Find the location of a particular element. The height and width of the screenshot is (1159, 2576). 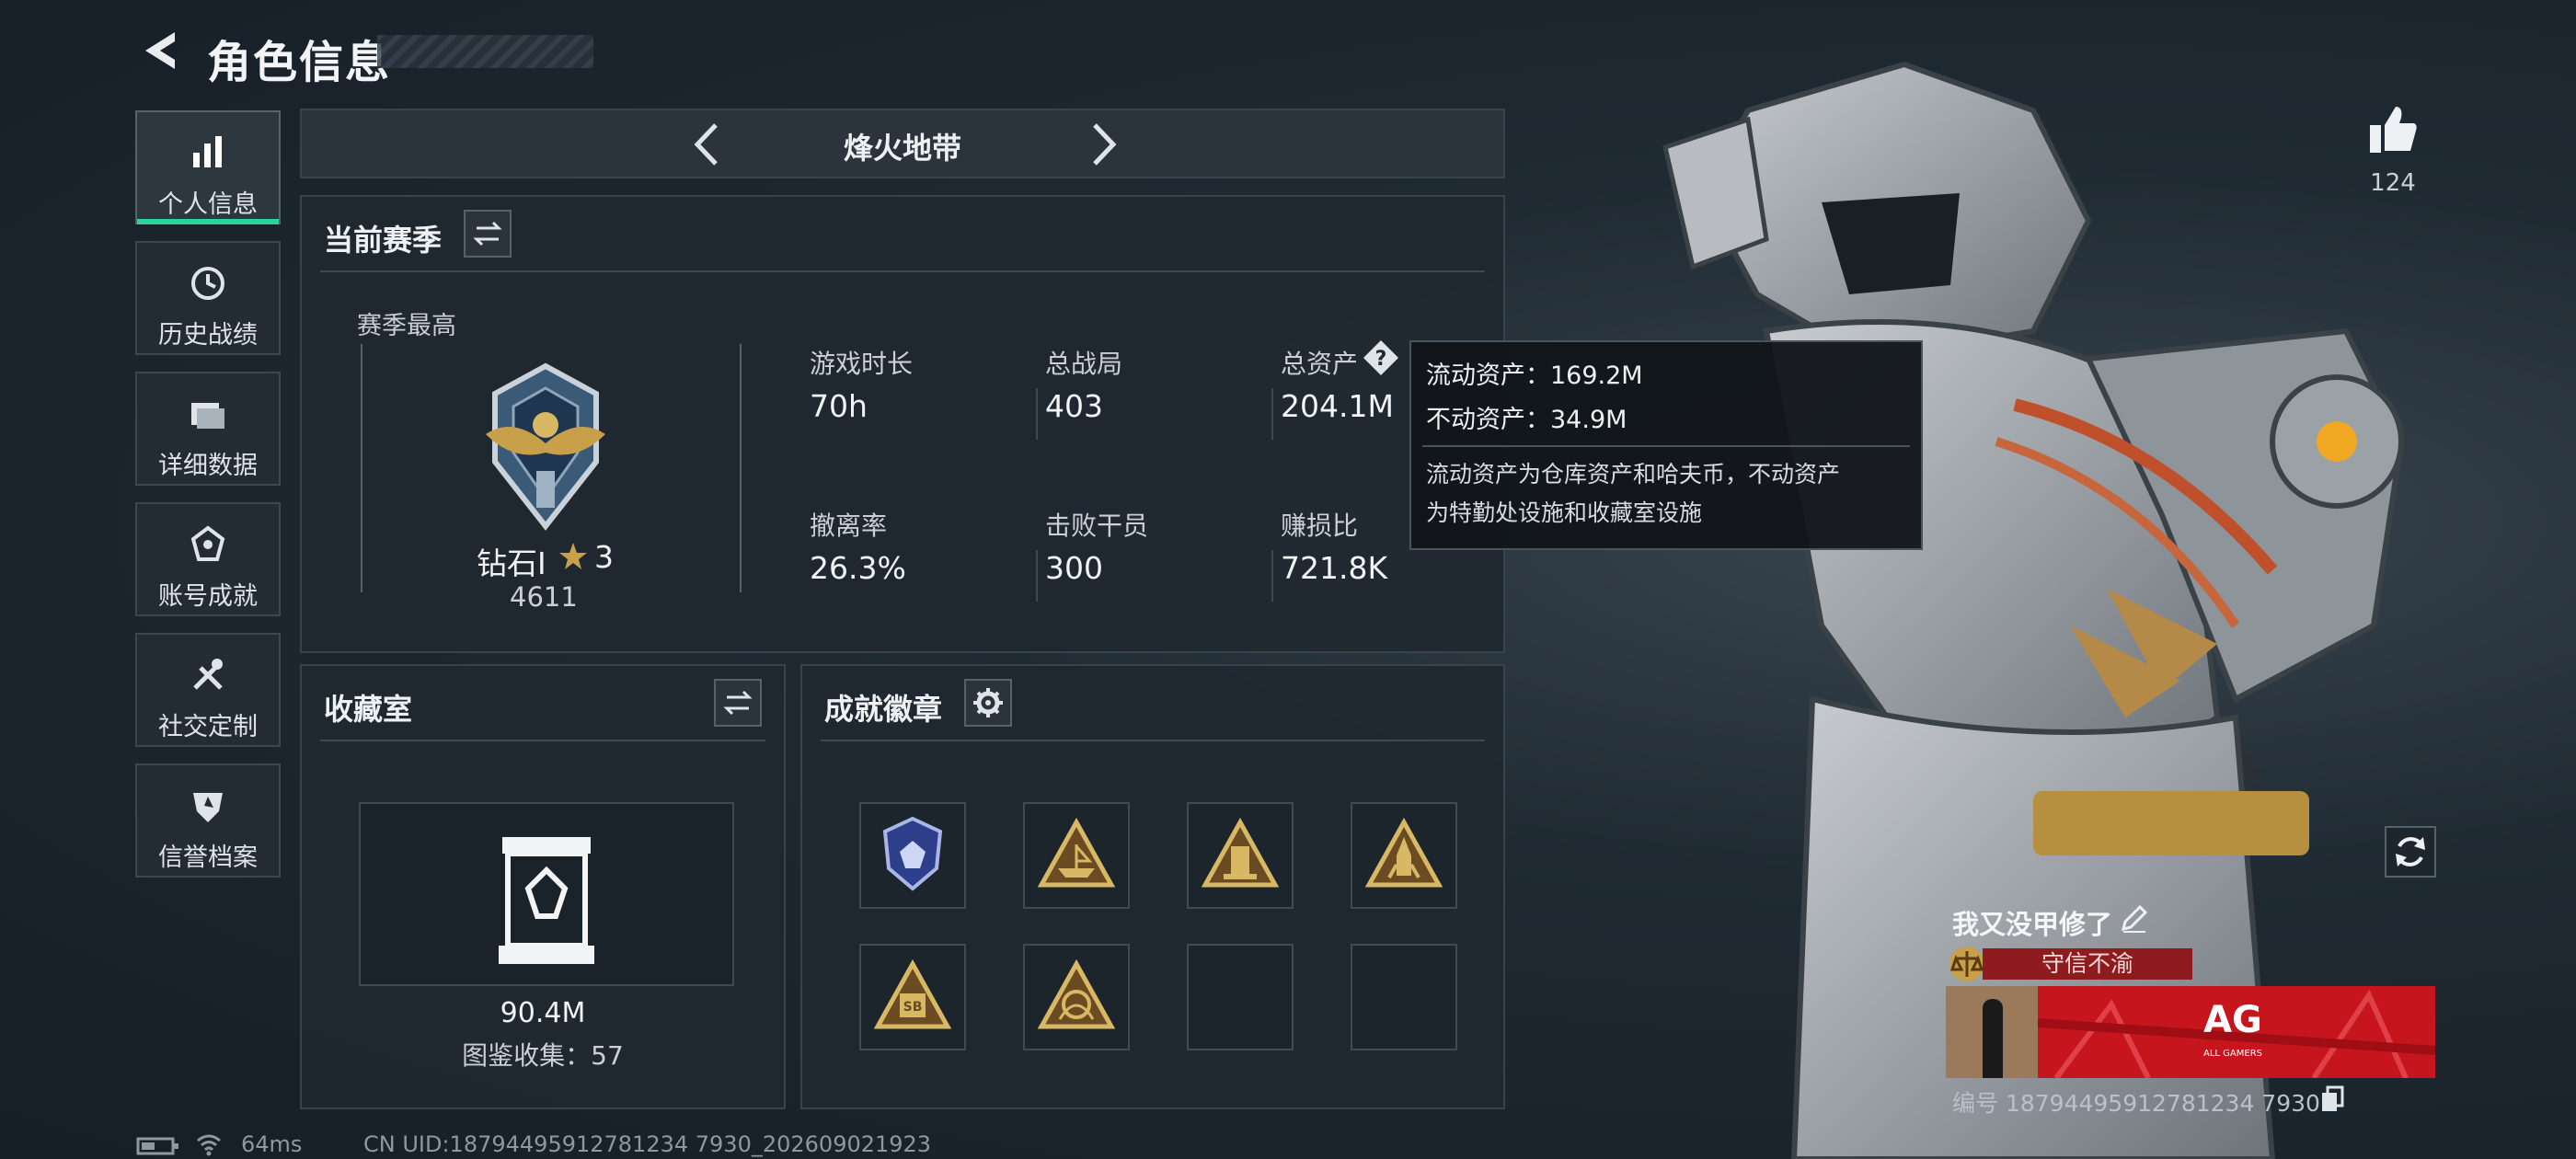

badges-title: 成就徽章 is located at coordinates (883, 709).